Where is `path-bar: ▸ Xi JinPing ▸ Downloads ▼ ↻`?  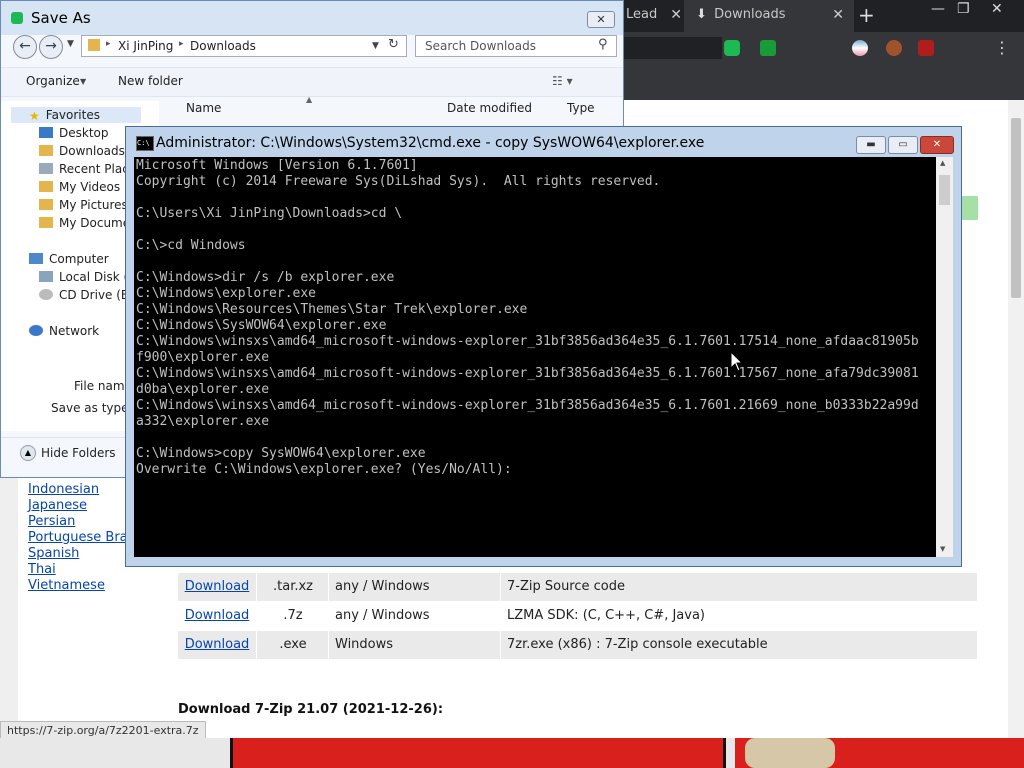
path-bar: ▸ Xi JinPing ▸ Downloads ▼ ↻ is located at coordinates (244, 46).